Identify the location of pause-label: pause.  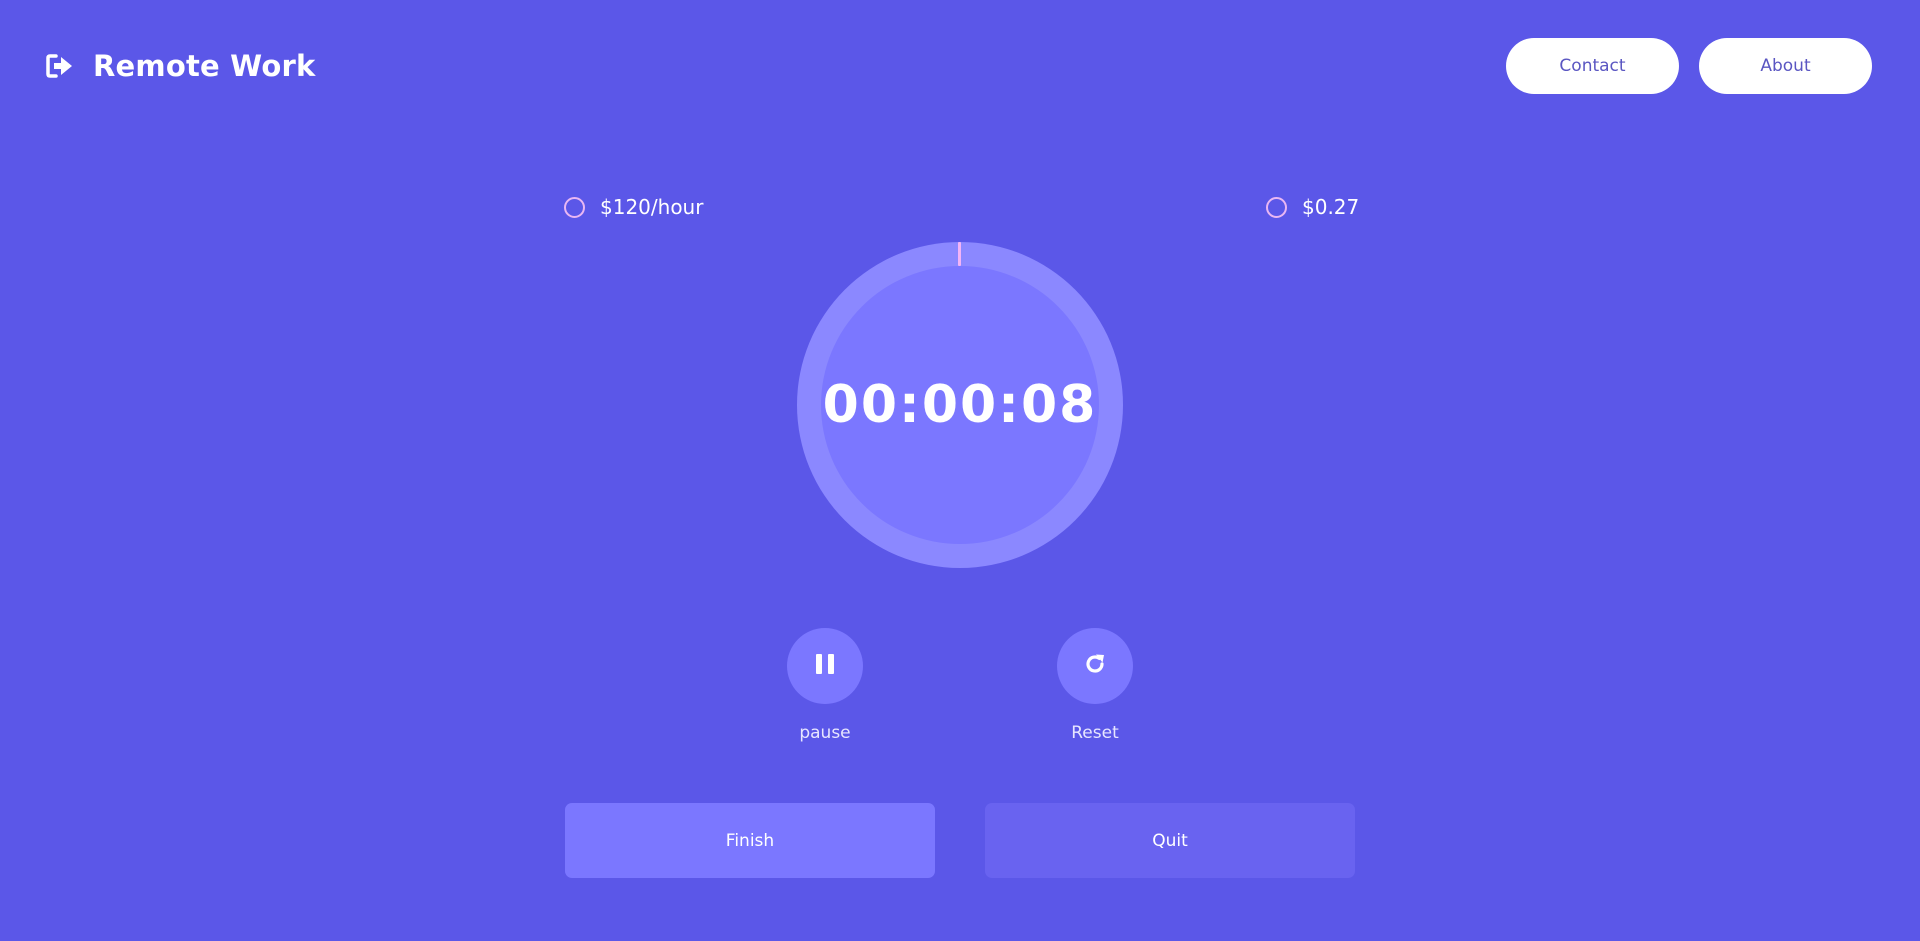
(825, 733).